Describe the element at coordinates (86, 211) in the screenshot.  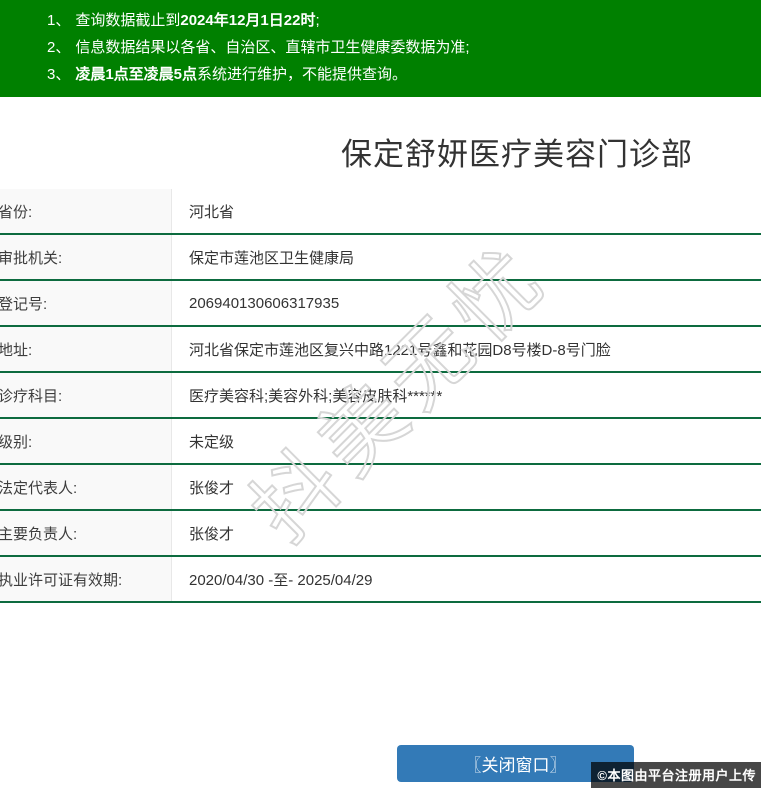
I see `row-label: 省份:` at that location.